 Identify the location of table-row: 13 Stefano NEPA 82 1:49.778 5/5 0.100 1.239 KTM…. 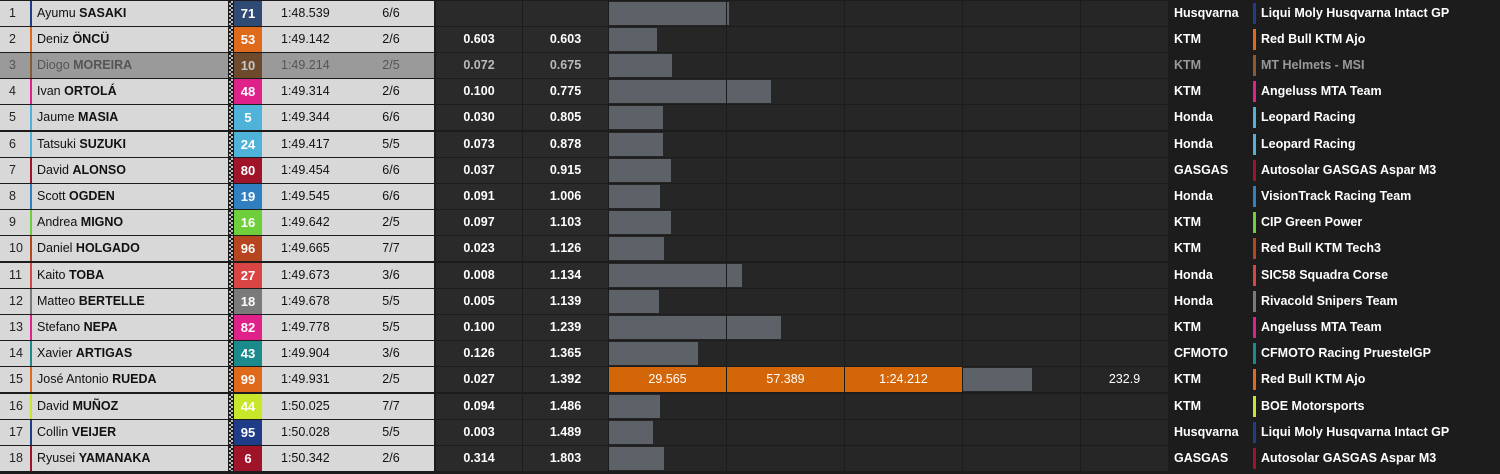
(750, 327).